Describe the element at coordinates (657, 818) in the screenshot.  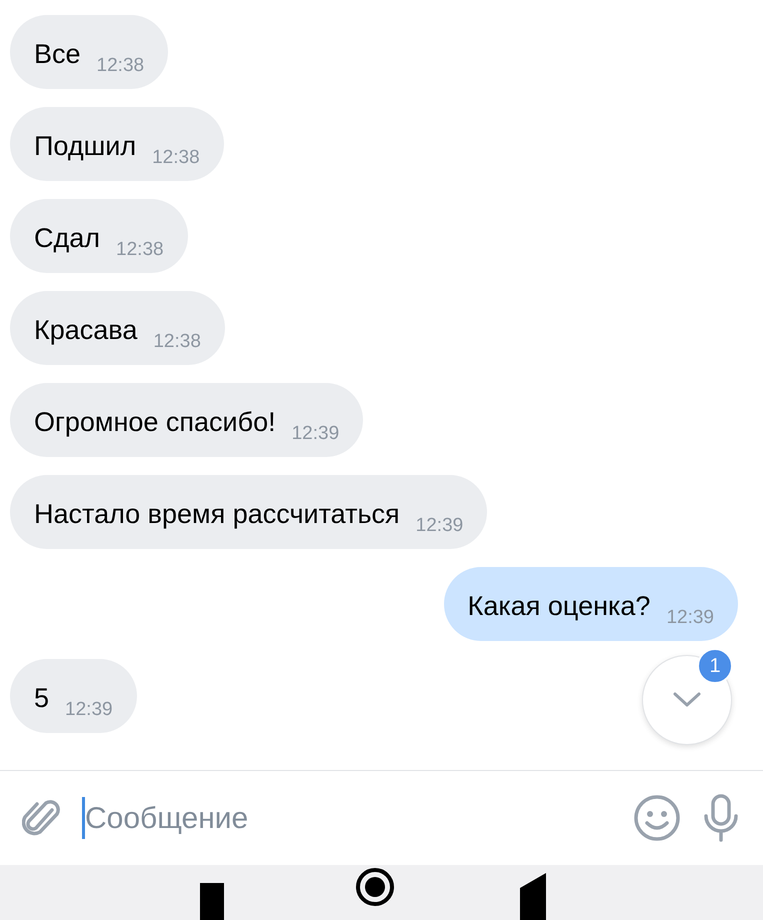
I see `emoji-icon` at that location.